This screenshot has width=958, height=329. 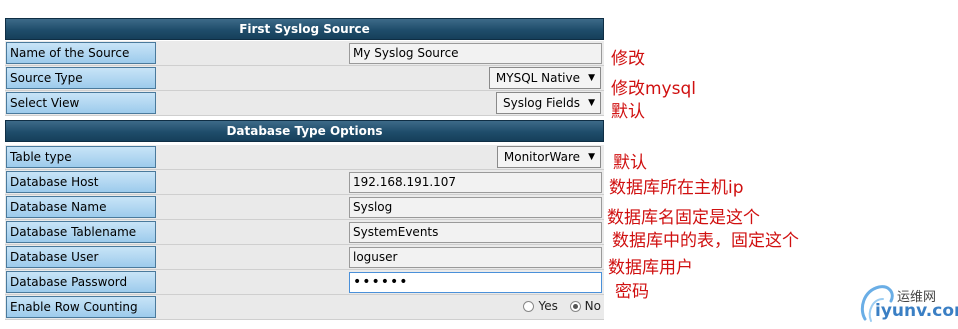 What do you see at coordinates (304, 29) in the screenshot?
I see `section-header-first-source: First Syslog Source` at bounding box center [304, 29].